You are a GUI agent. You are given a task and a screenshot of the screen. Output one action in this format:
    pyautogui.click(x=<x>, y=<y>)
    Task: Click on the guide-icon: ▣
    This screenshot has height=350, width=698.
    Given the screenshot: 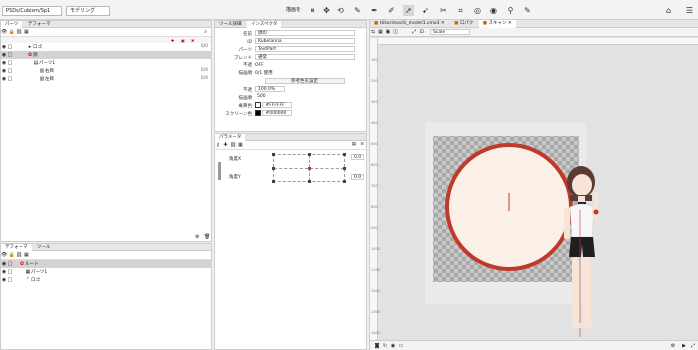 What is the action you would take?
    pyautogui.click(x=388, y=32)
    